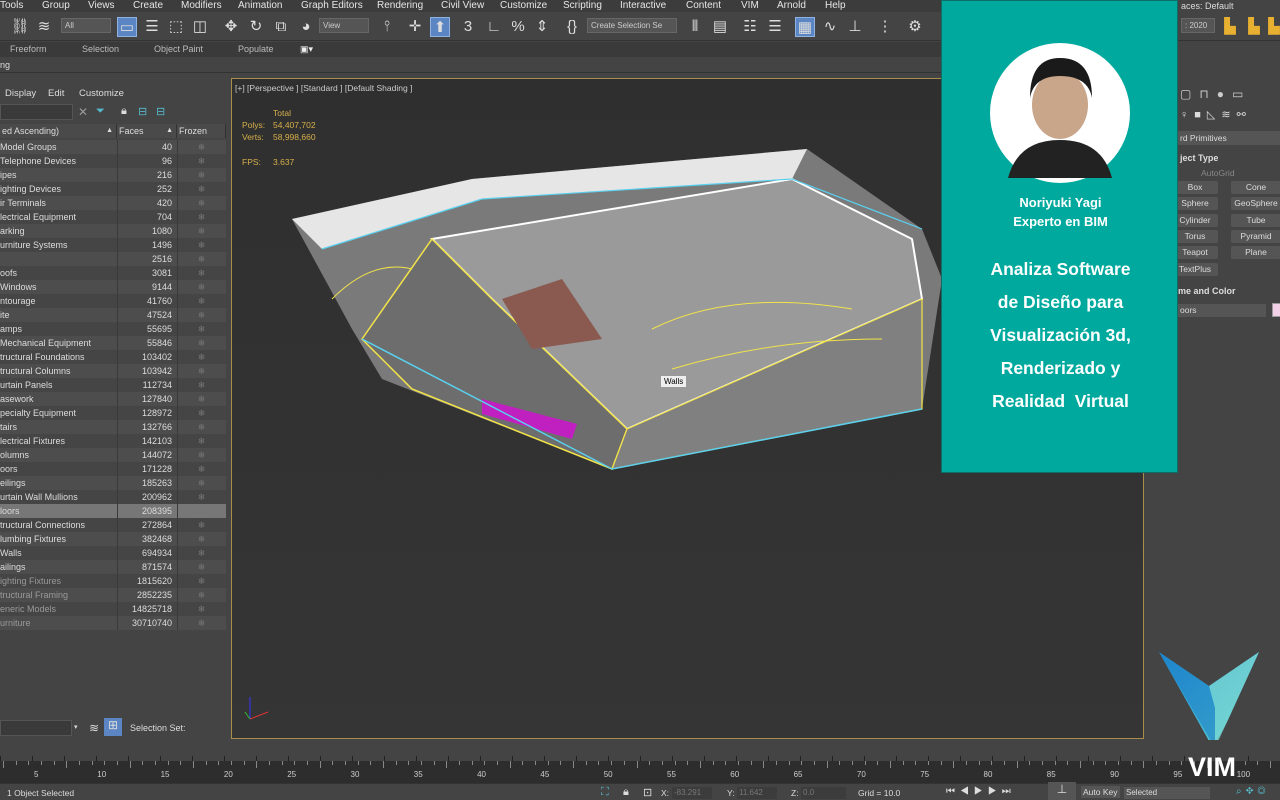  What do you see at coordinates (20, 93) in the screenshot?
I see `explorer-menu-display: Display` at bounding box center [20, 93].